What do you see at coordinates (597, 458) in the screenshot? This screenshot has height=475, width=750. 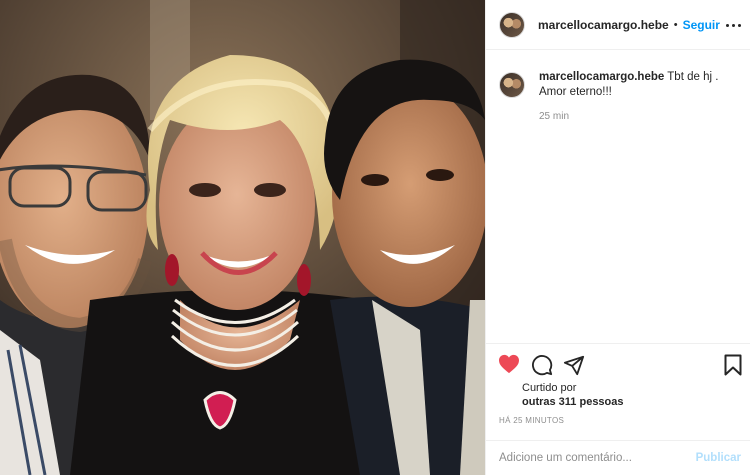 I see `comment-input` at bounding box center [597, 458].